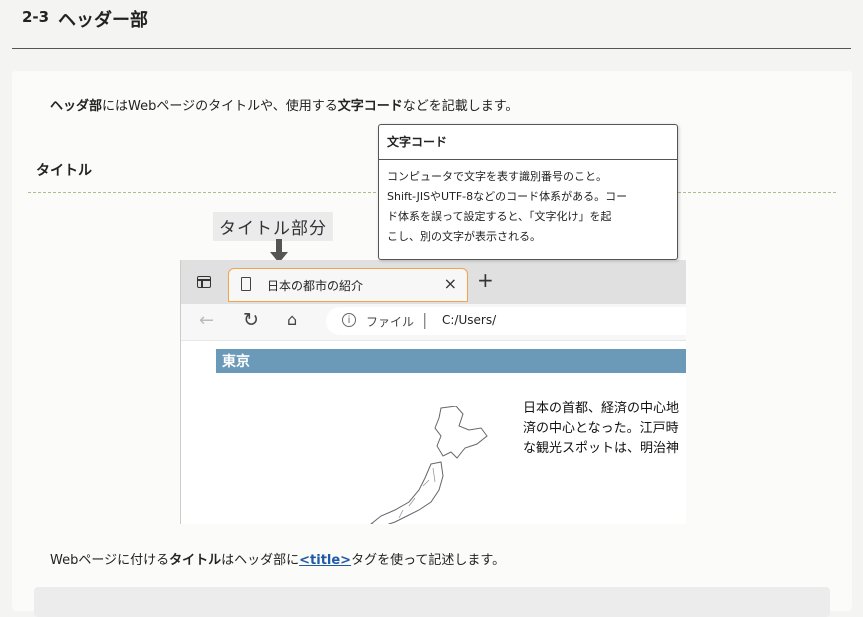 The width and height of the screenshot is (863, 617). I want to click on section-divider, so click(431, 48).